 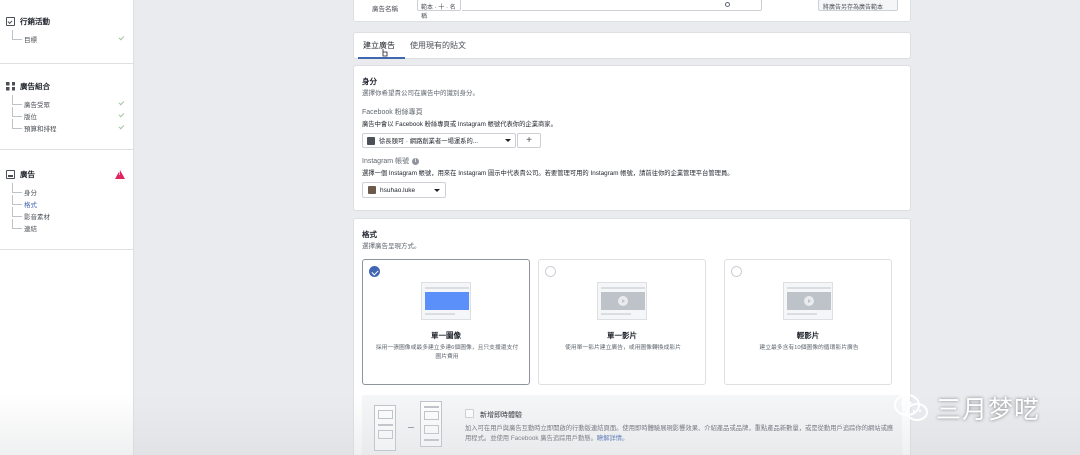 What do you see at coordinates (446, 335) in the screenshot?
I see `format-option-name: 單一圖像` at bounding box center [446, 335].